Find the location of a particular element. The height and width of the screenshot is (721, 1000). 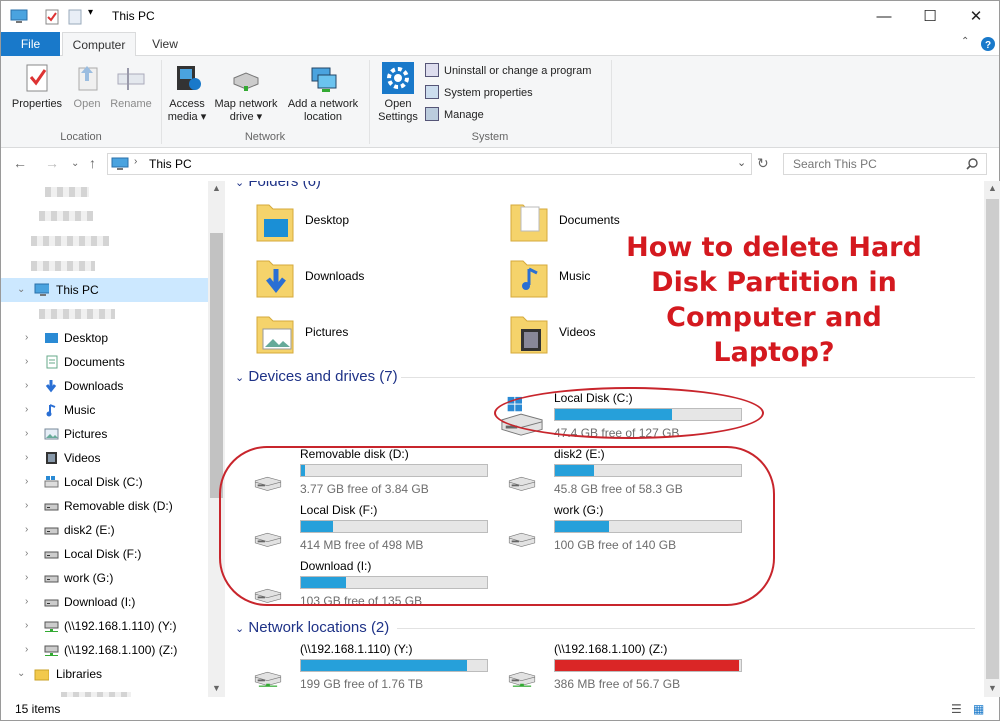

tree-item: › (\\192.168.1.110) (Y:) is located at coordinates (104, 626).